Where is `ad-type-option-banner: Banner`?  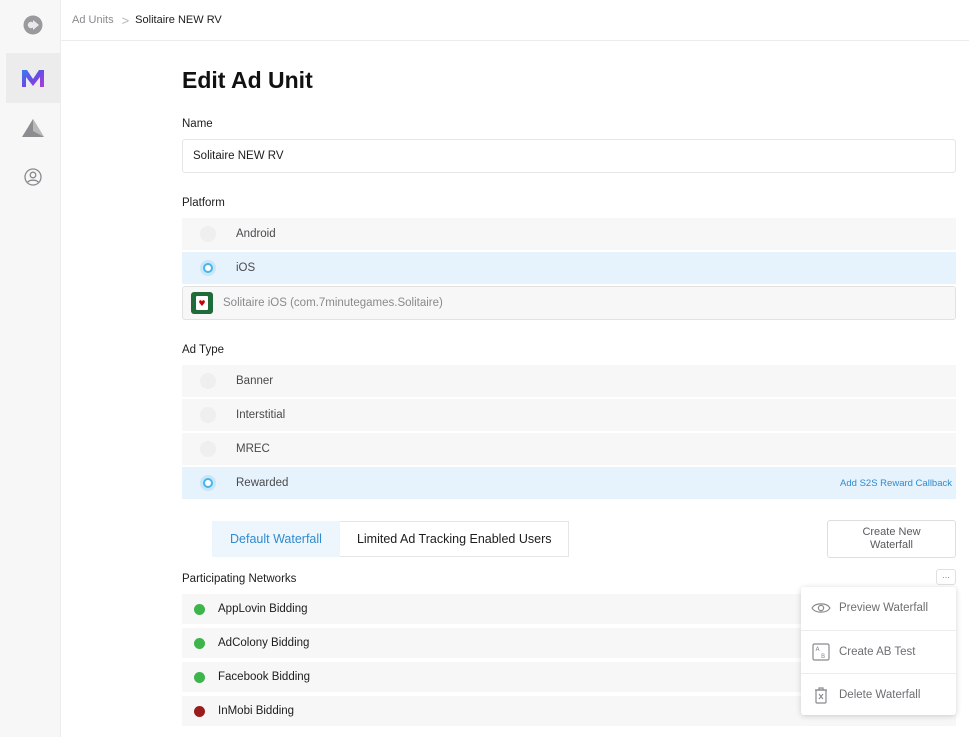 ad-type-option-banner: Banner is located at coordinates (569, 381).